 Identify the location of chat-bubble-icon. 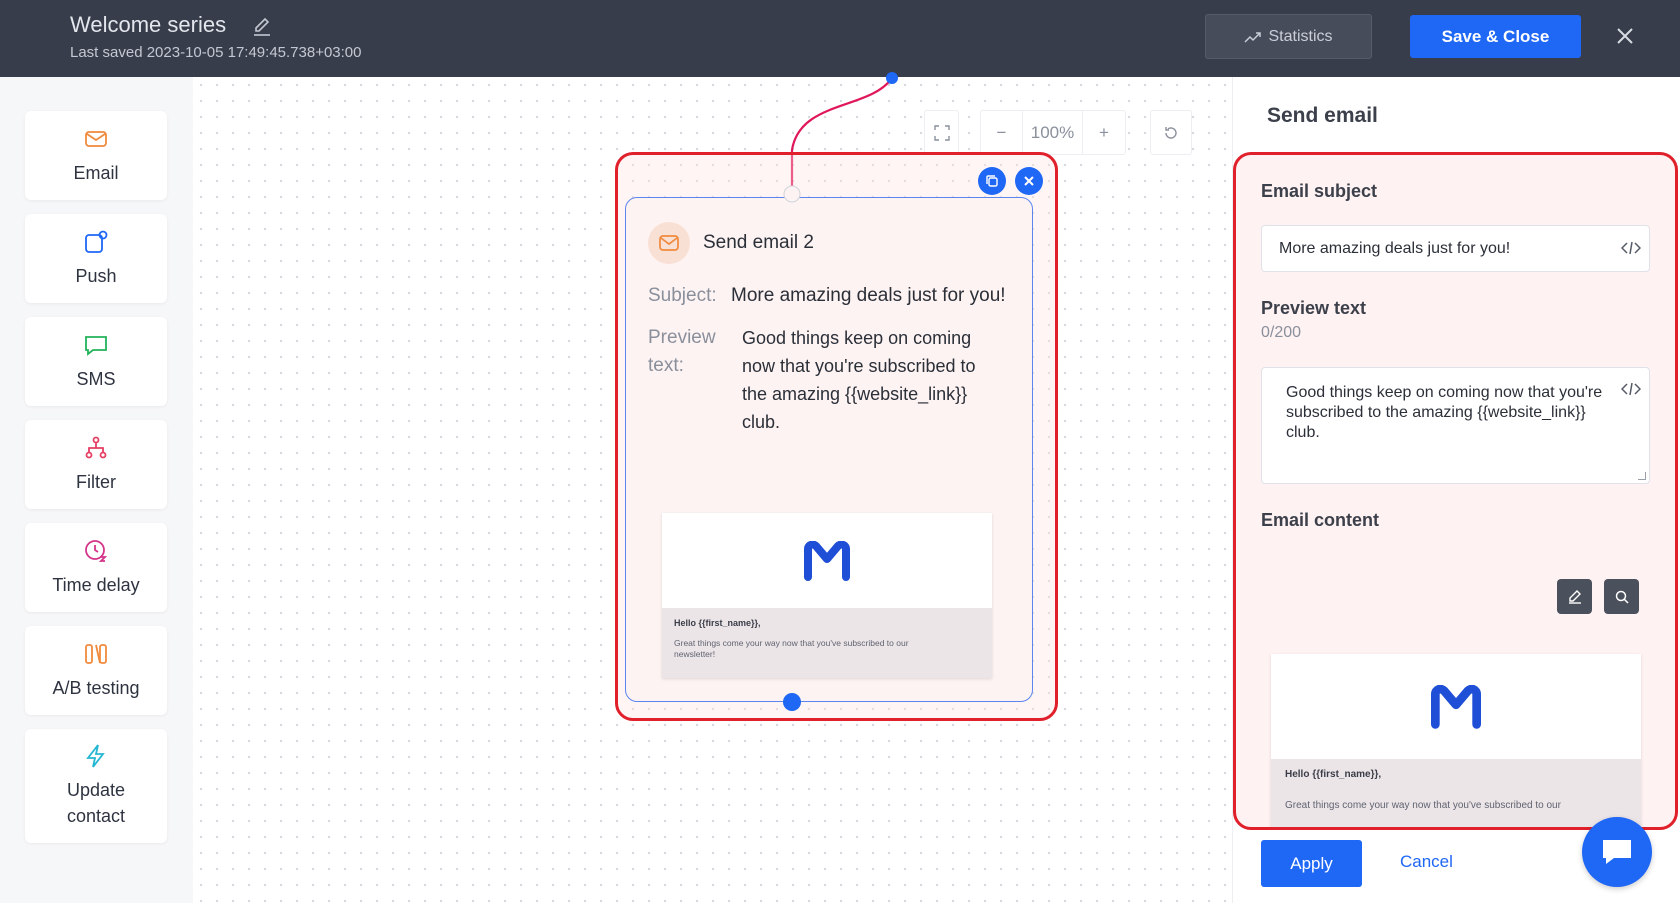
(96, 345).